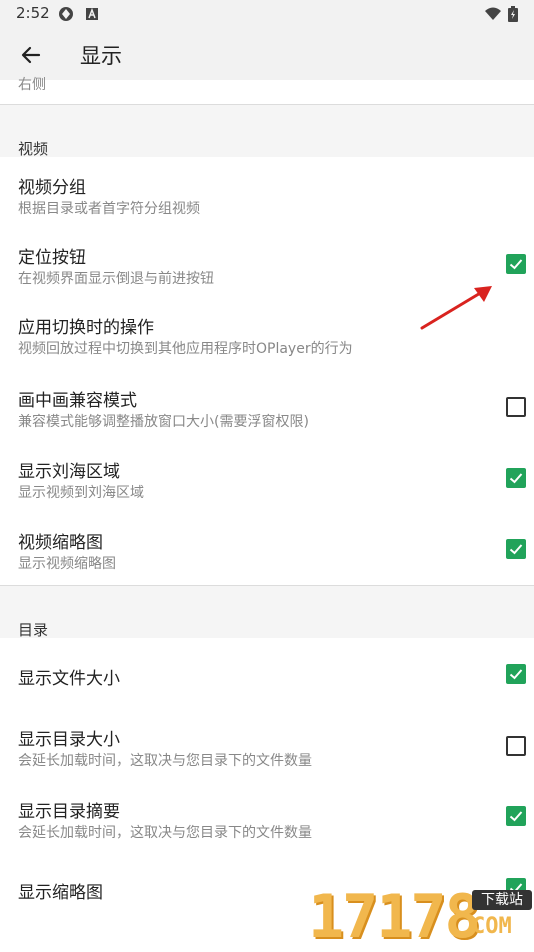 This screenshot has height=952, width=534. What do you see at coordinates (69, 472) in the screenshot?
I see `setting-title: 显示刘海区域` at bounding box center [69, 472].